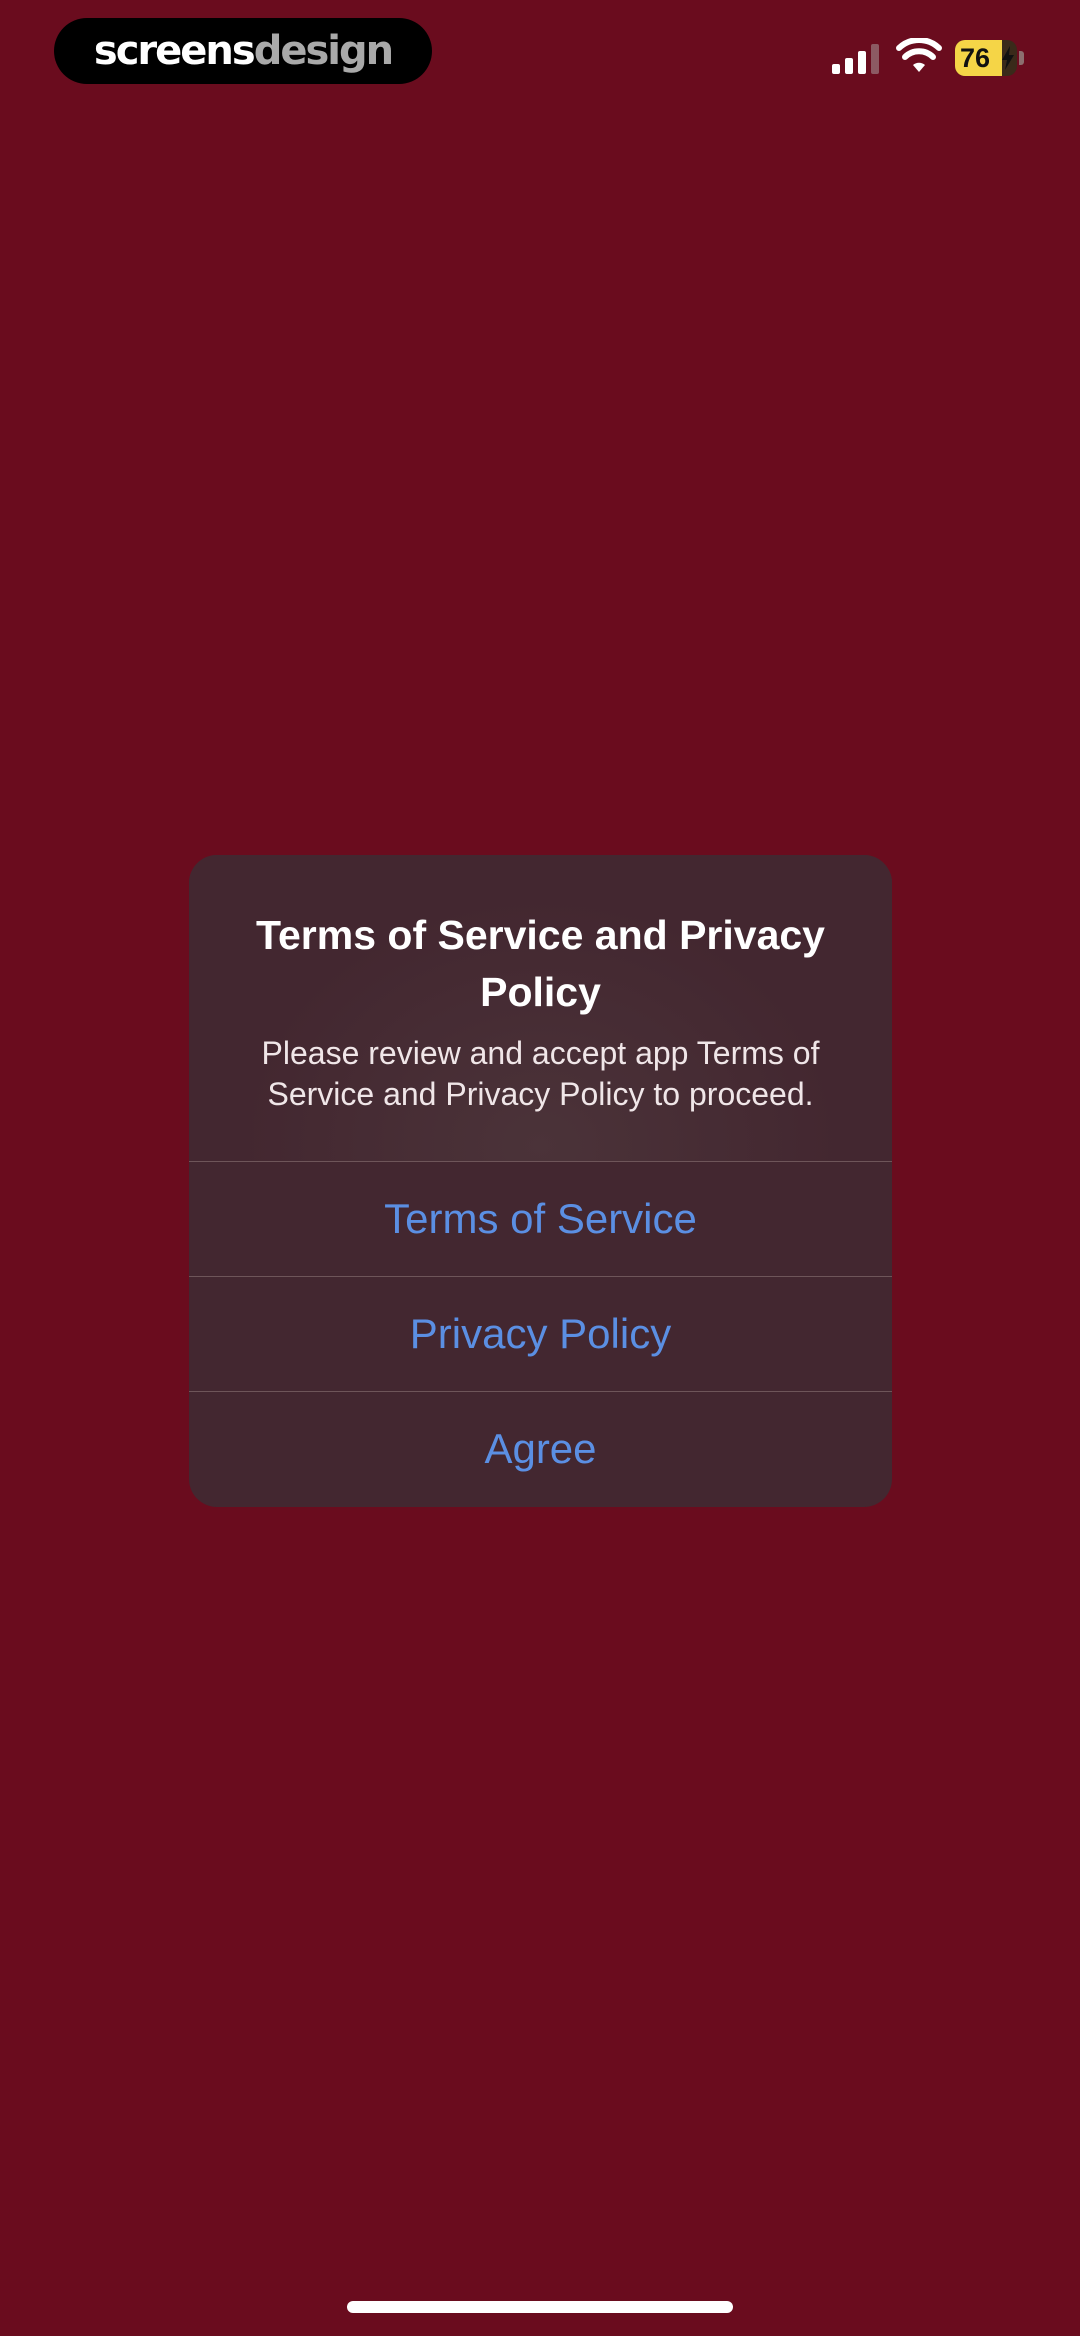  Describe the element at coordinates (1008, 58) in the screenshot. I see `bolt-icon` at that location.